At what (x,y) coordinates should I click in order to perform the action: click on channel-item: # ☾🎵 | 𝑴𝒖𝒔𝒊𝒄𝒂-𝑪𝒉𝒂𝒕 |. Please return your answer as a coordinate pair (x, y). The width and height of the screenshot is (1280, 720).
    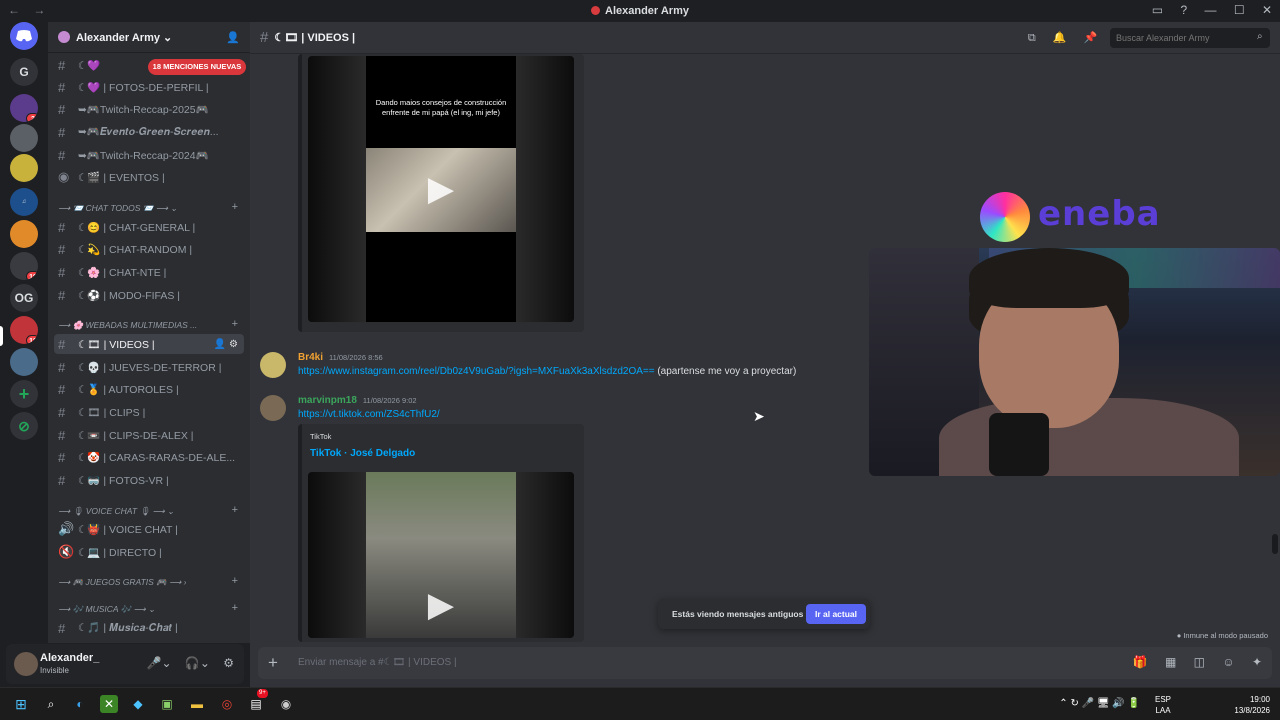
    Looking at the image, I should click on (149, 628).